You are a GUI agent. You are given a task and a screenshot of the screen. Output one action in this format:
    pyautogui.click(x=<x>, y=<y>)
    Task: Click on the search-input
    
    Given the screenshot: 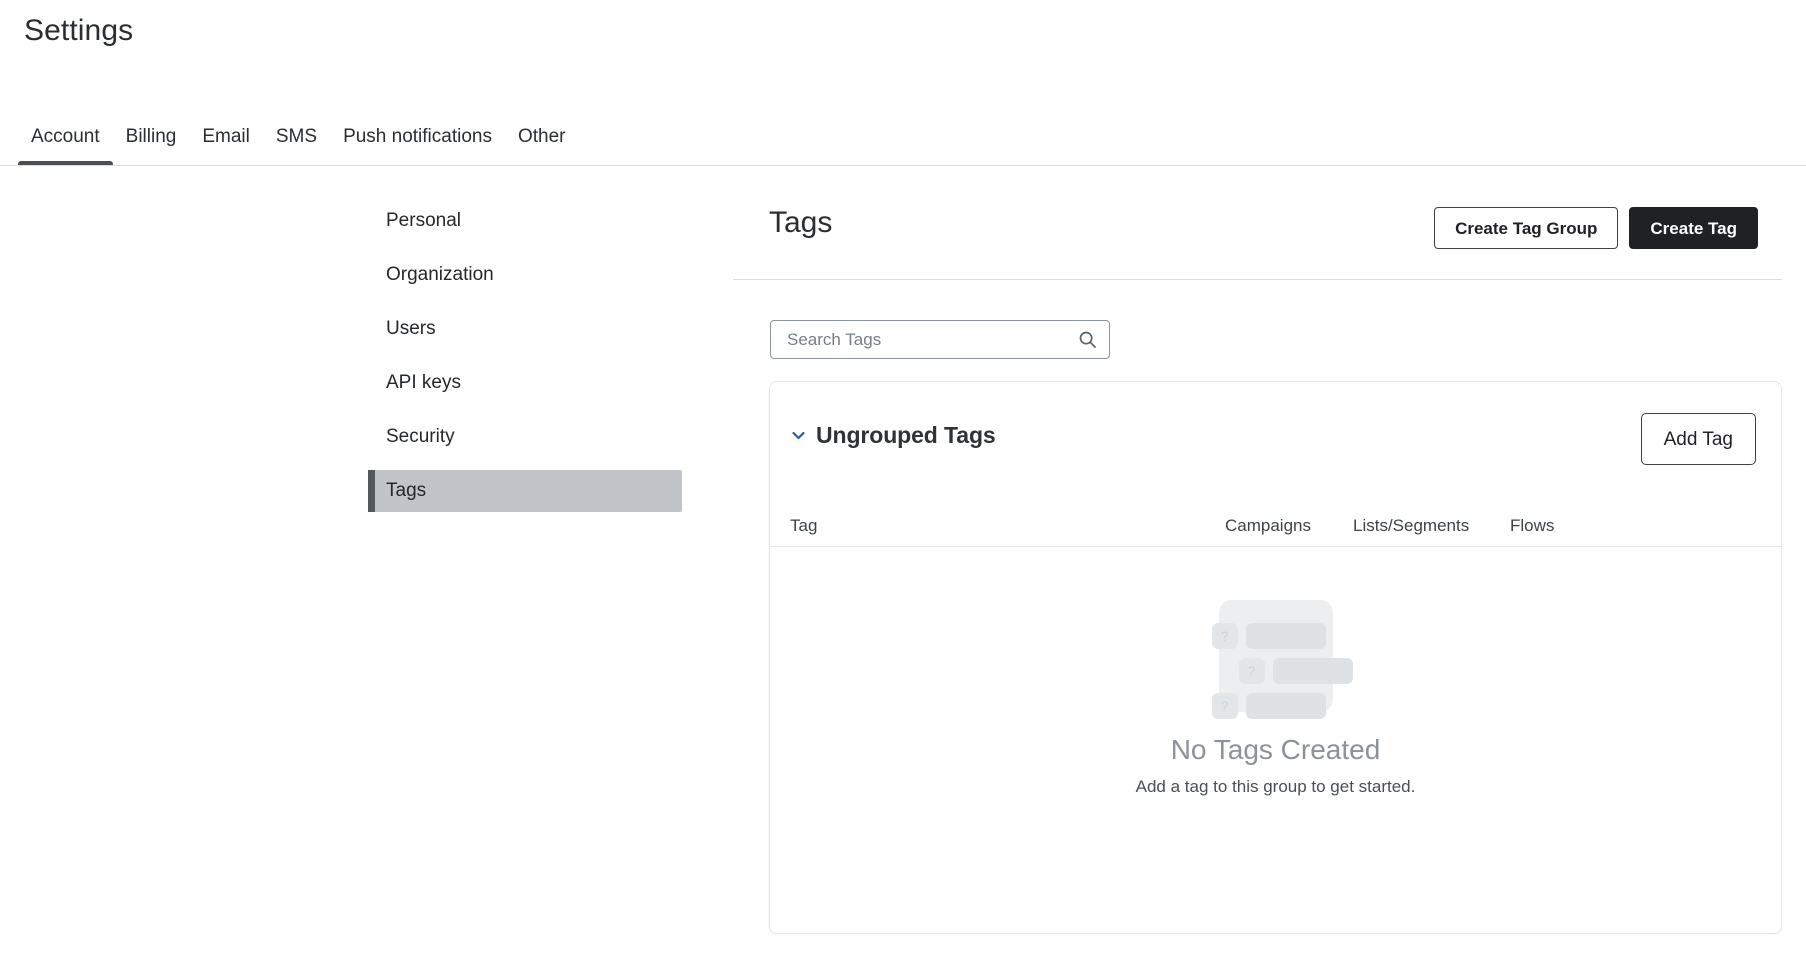 What is the action you would take?
    pyautogui.click(x=931, y=339)
    